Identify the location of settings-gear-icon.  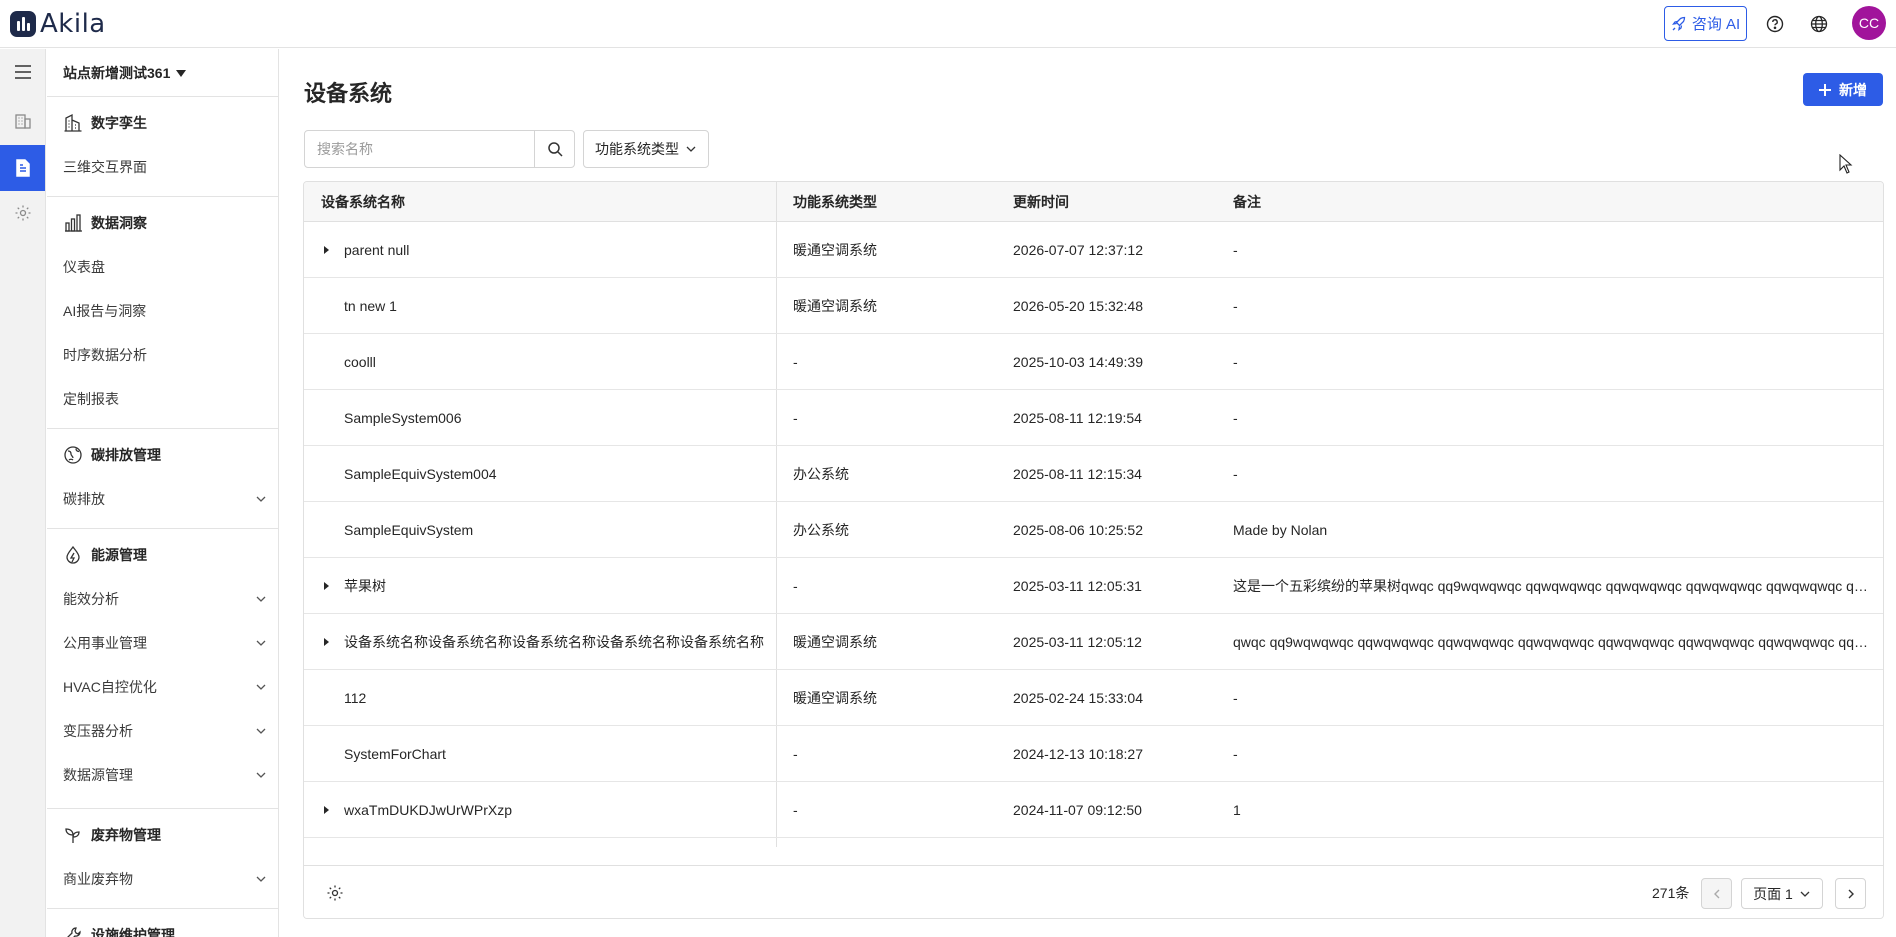
(22, 213).